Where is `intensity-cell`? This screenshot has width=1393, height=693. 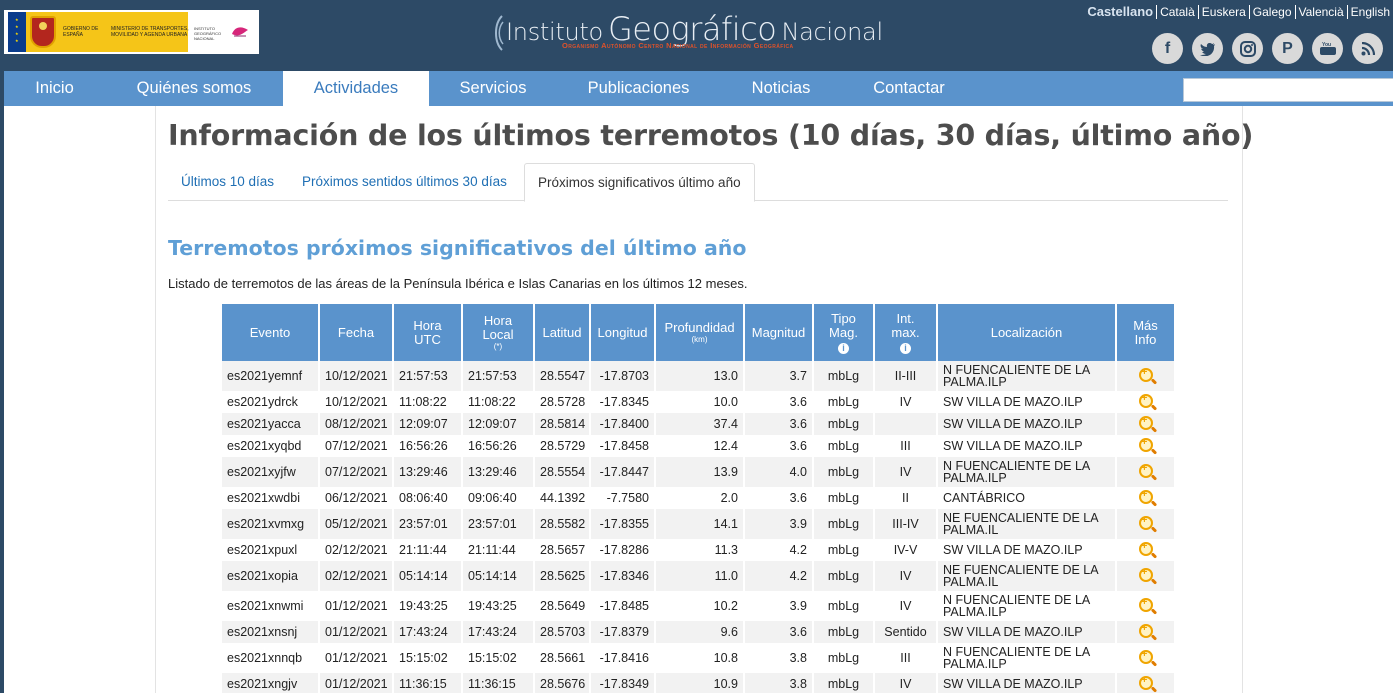
intensity-cell is located at coordinates (905, 424).